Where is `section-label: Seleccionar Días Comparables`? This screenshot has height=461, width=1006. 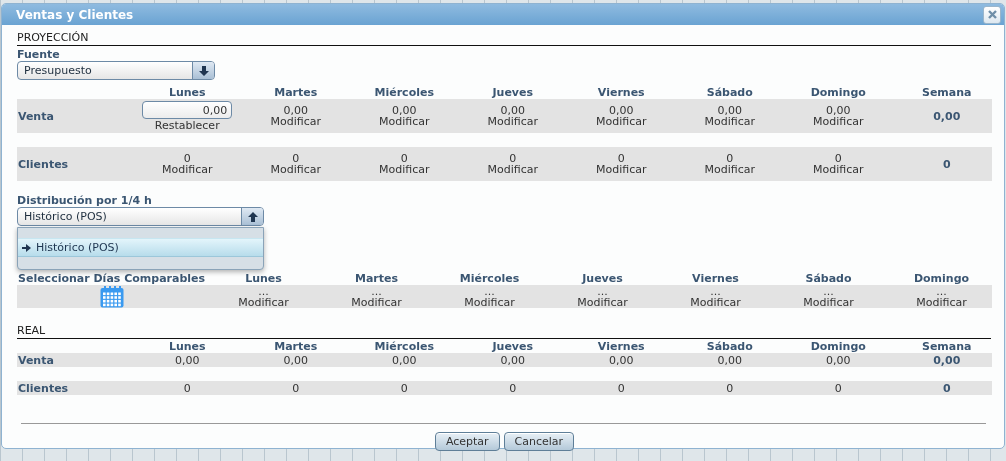
section-label: Seleccionar Días Comparables is located at coordinates (111, 278).